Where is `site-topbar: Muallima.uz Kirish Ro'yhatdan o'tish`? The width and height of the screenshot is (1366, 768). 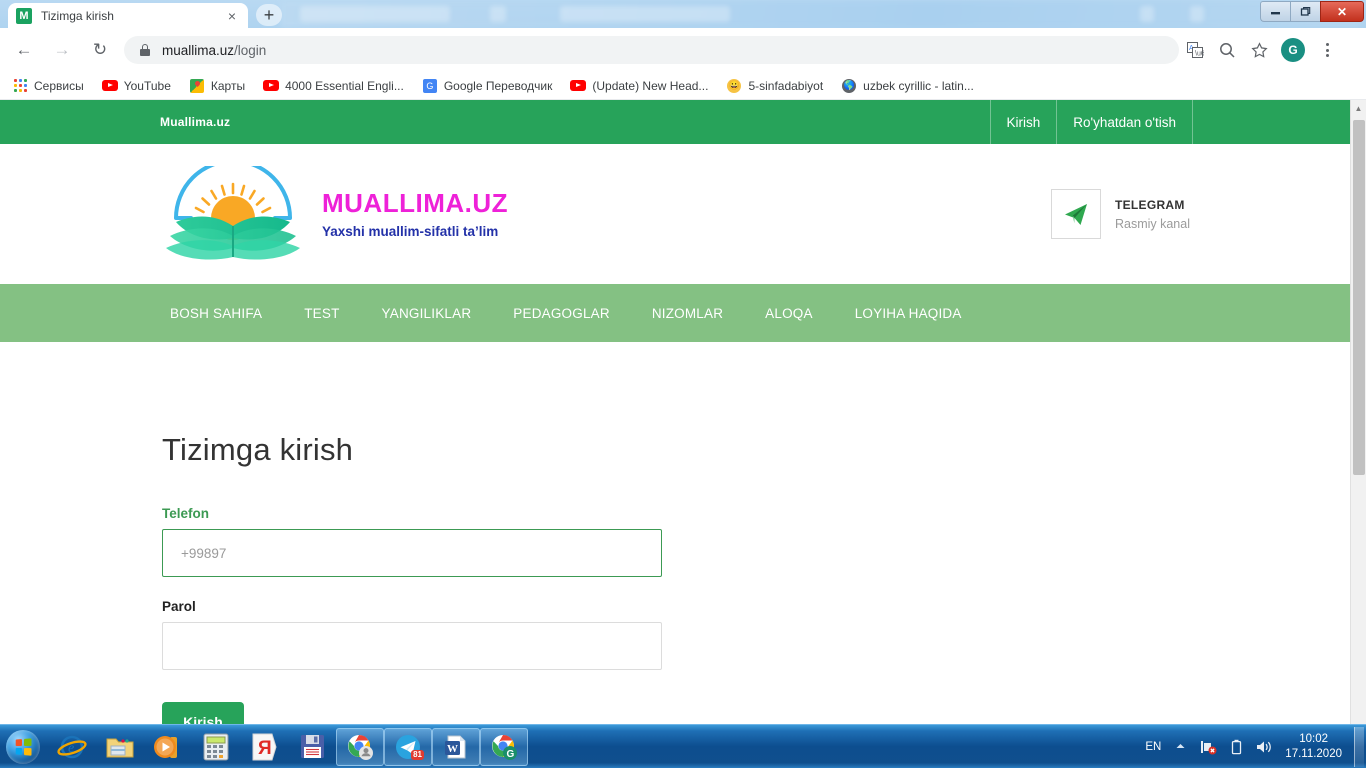
site-topbar: Muallima.uz Kirish Ro'yhatdan o'tish is located at coordinates (675, 122).